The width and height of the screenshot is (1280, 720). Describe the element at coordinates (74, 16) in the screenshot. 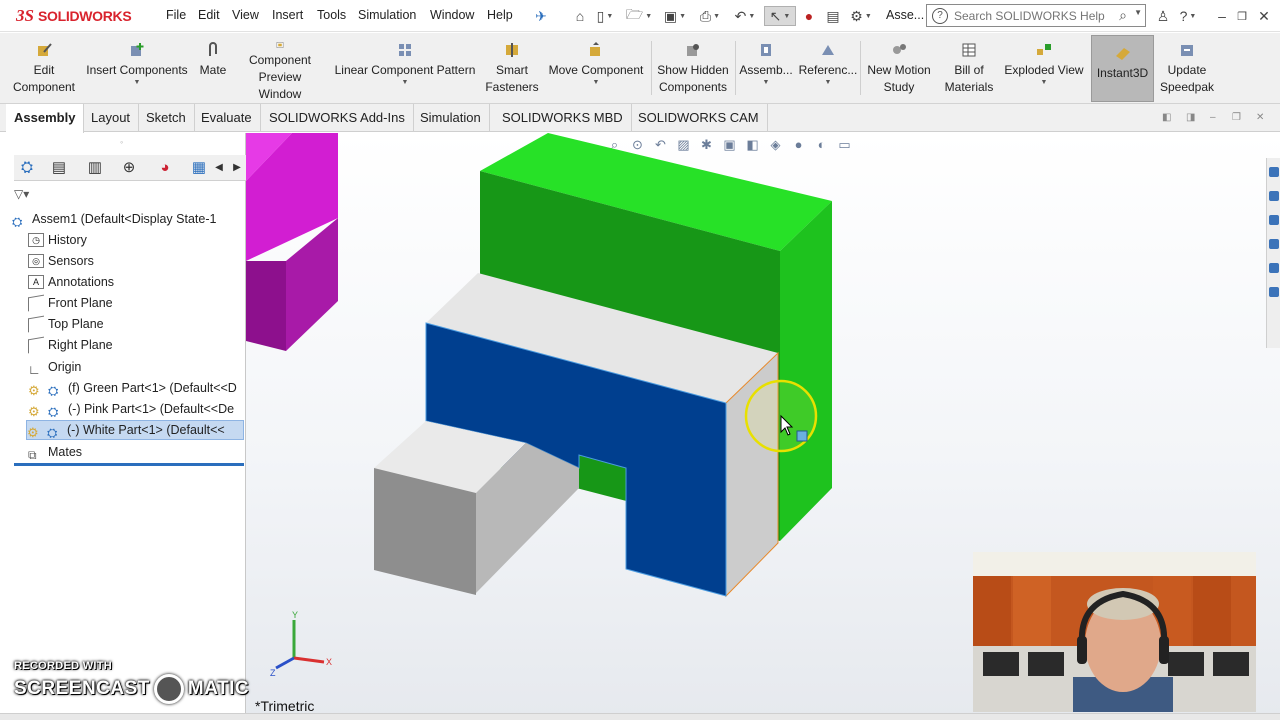

I see `solidworks-logo: 3S SOLIDWORKS` at that location.